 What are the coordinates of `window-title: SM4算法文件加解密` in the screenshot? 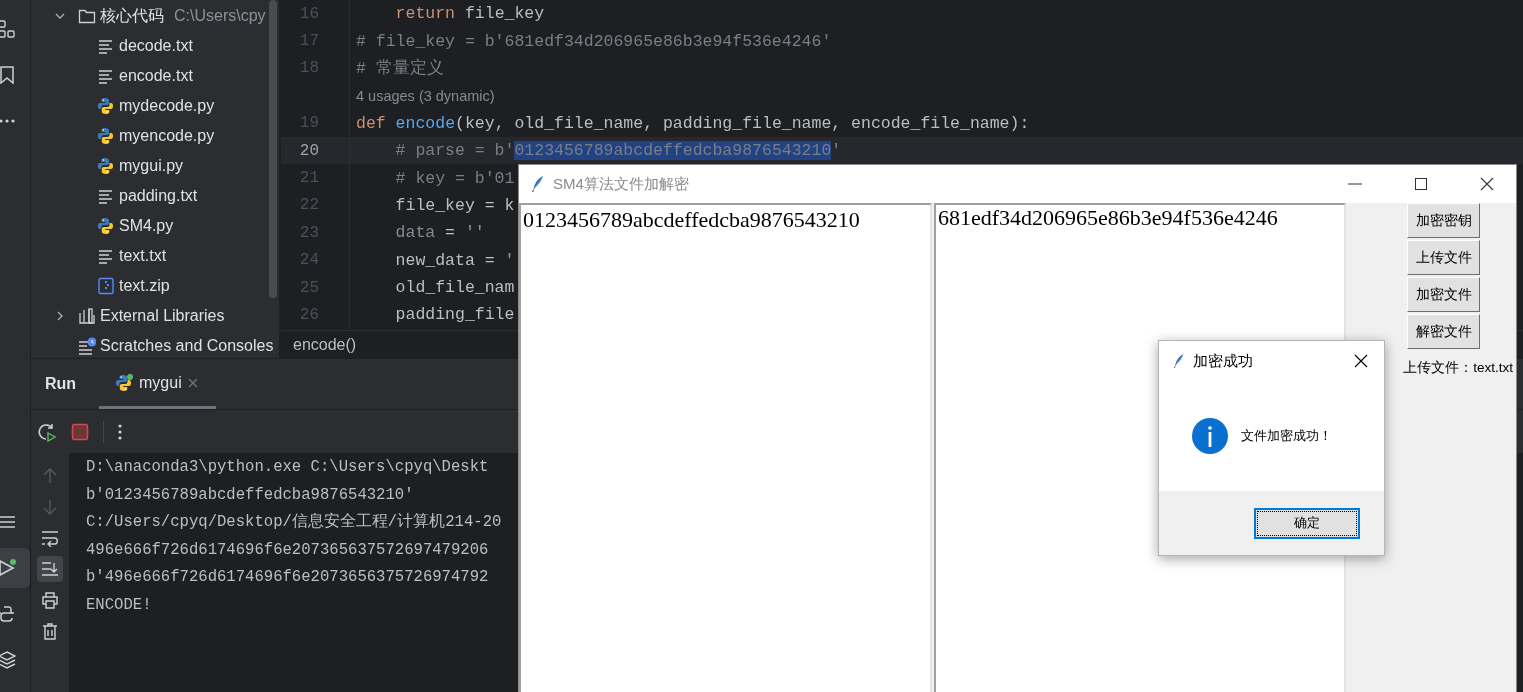 It's located at (621, 184).